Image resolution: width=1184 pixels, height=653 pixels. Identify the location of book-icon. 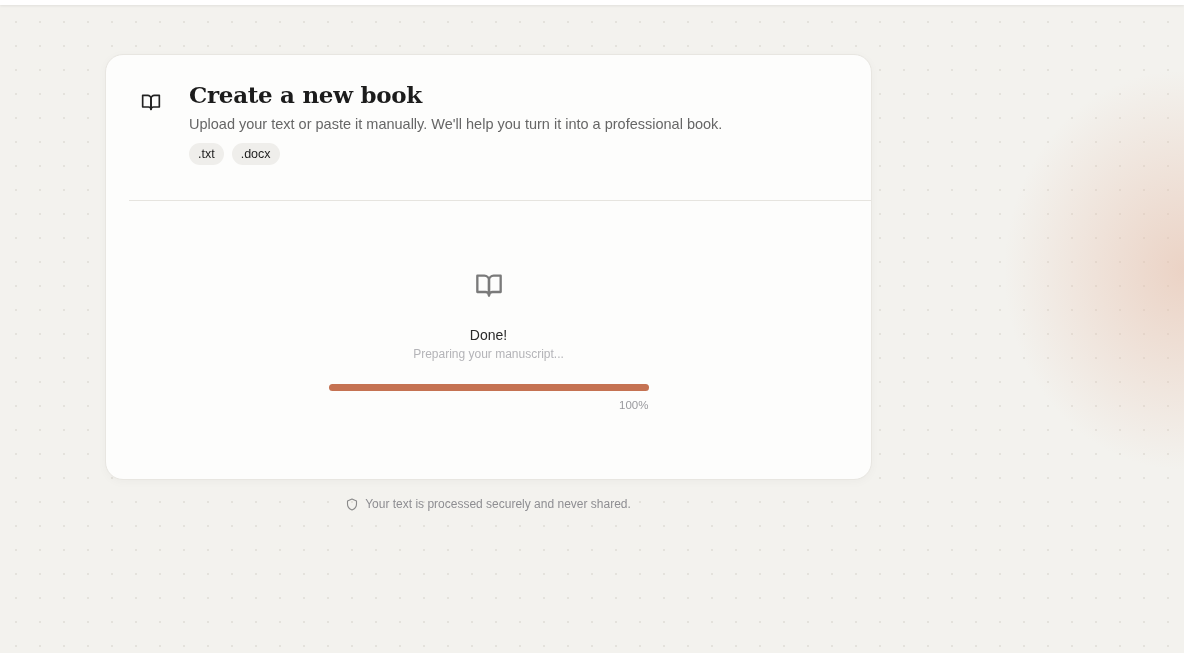
(151, 102).